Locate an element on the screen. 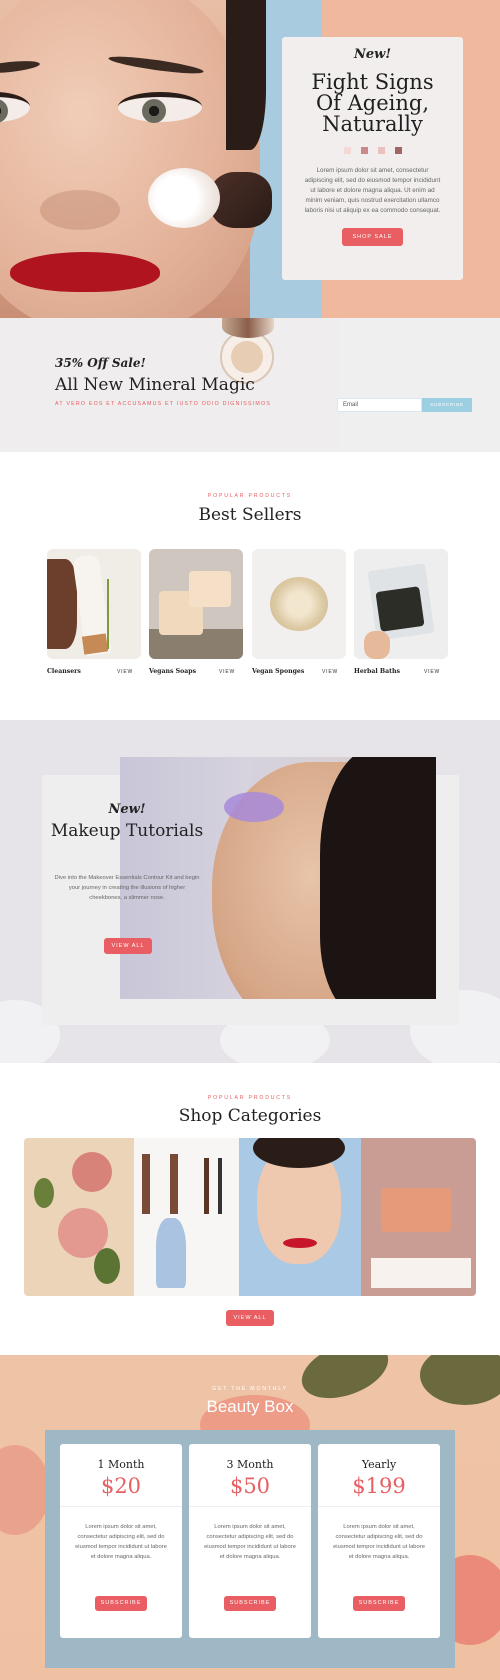  category-gallery is located at coordinates (250, 1217).